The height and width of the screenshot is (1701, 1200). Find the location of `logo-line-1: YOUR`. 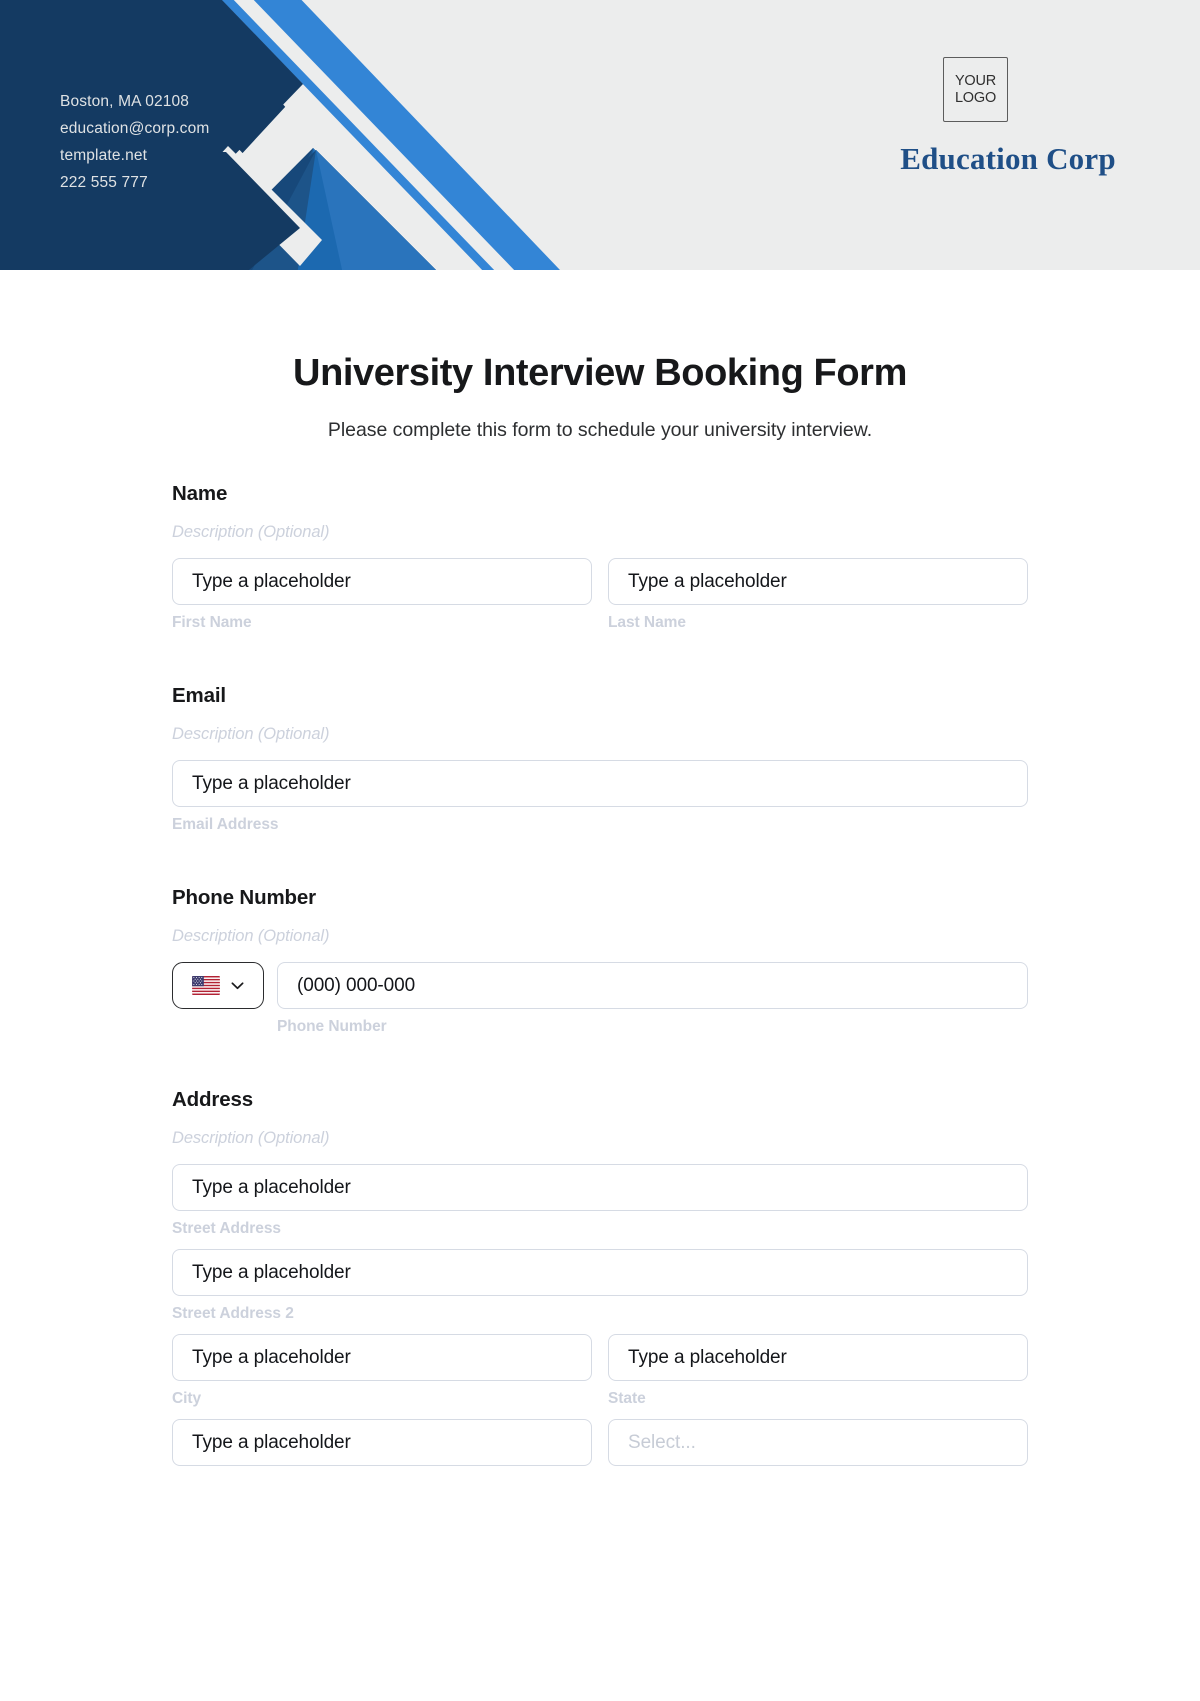

logo-line-1: YOUR is located at coordinates (975, 81).